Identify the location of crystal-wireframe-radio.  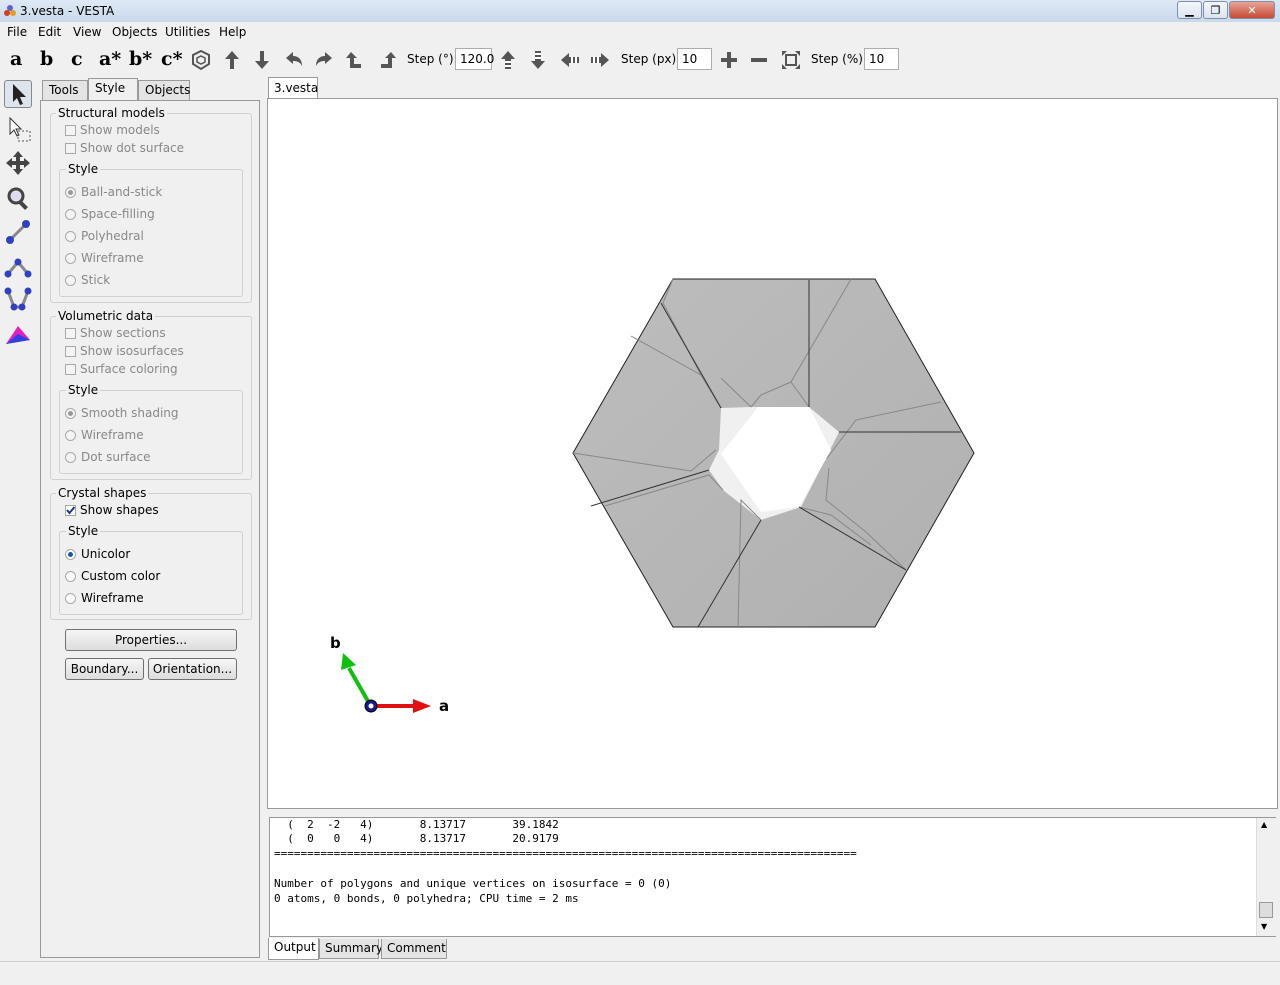
(70, 598).